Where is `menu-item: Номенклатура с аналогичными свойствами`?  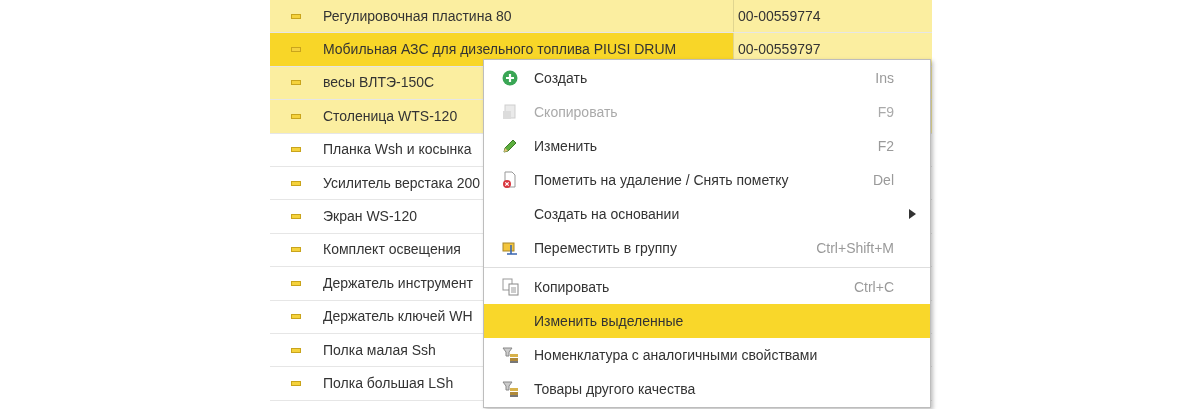
menu-item: Номенклатура с аналогичными свойствами is located at coordinates (707, 355).